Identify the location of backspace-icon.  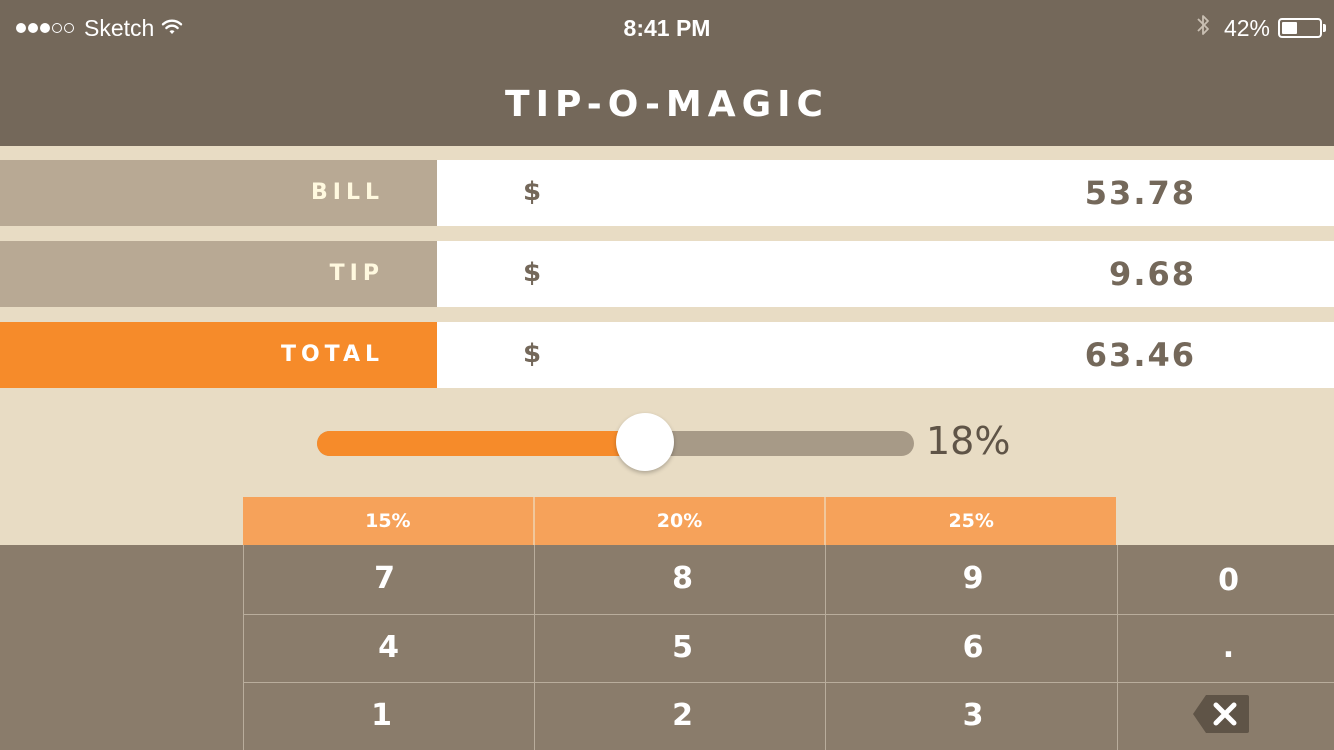
(1221, 714).